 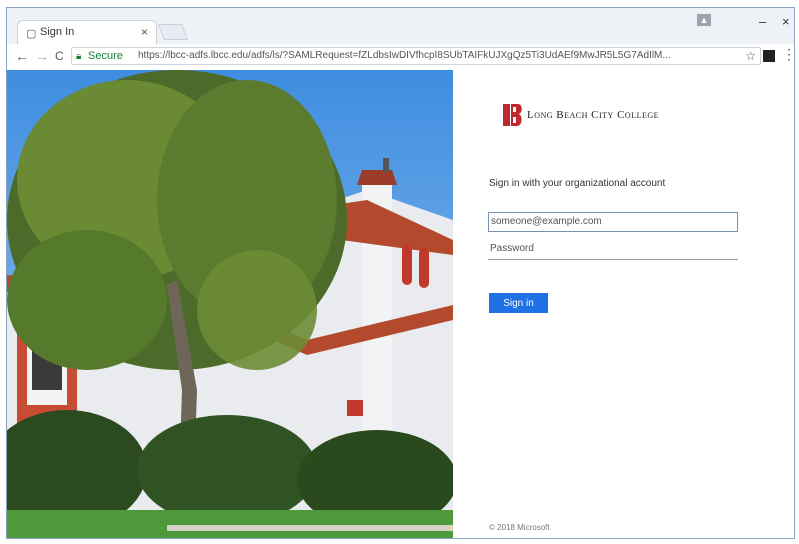 What do you see at coordinates (704, 20) in the screenshot?
I see `user-profile-icon: ▲` at bounding box center [704, 20].